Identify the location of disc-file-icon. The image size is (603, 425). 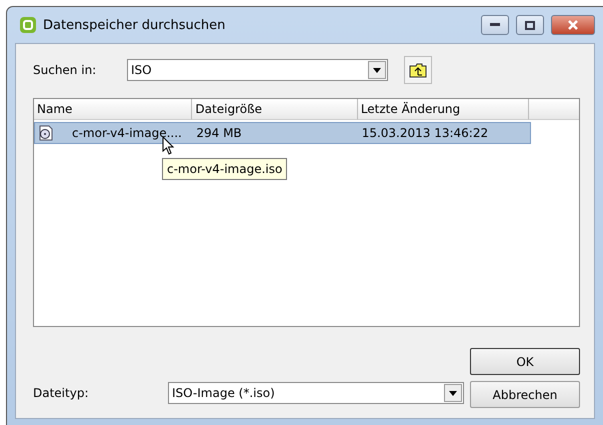
(46, 133).